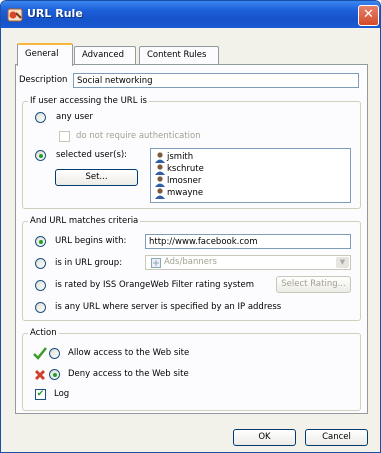 This screenshot has height=453, width=381. What do you see at coordinates (62, 394) in the screenshot?
I see `log-label: Log` at bounding box center [62, 394].